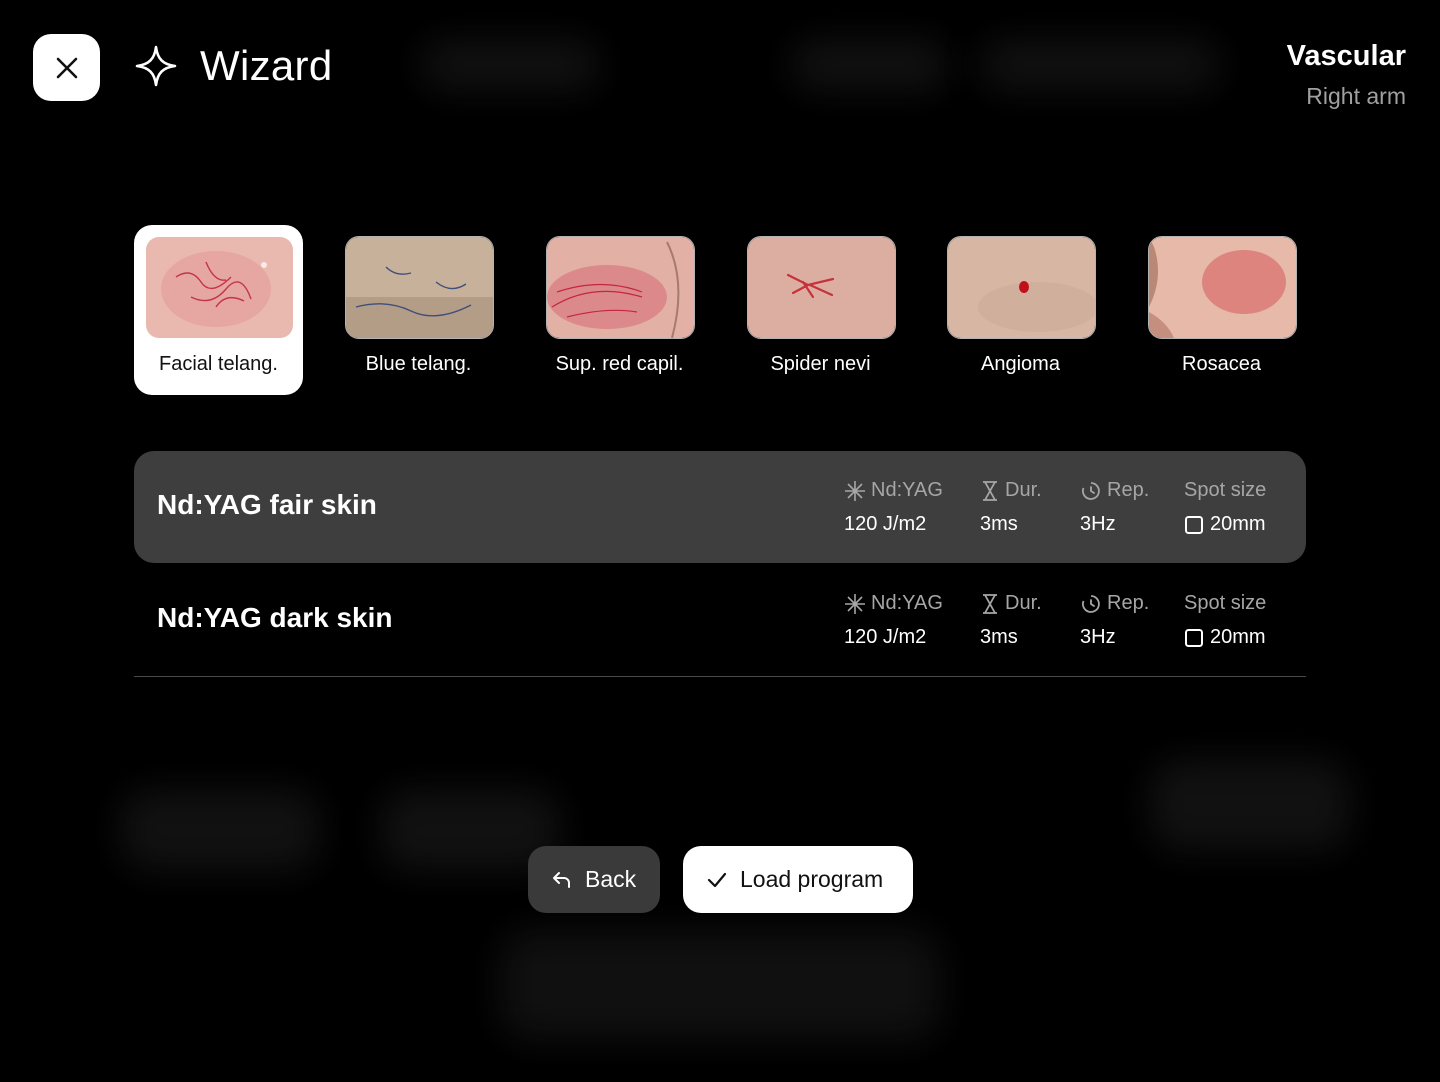 This screenshot has height=1082, width=1440. Describe the element at coordinates (275, 617) in the screenshot. I see `program-name: Nd:YAG dark skin` at that location.